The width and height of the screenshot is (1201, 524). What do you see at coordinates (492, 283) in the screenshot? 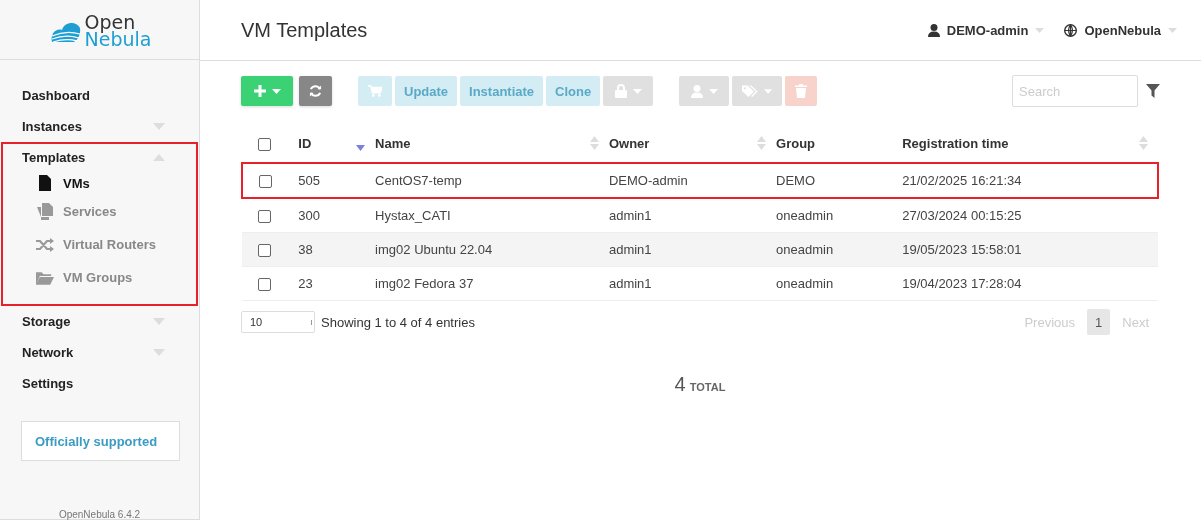
I see `table-cell: img02 Fedora 37` at bounding box center [492, 283].